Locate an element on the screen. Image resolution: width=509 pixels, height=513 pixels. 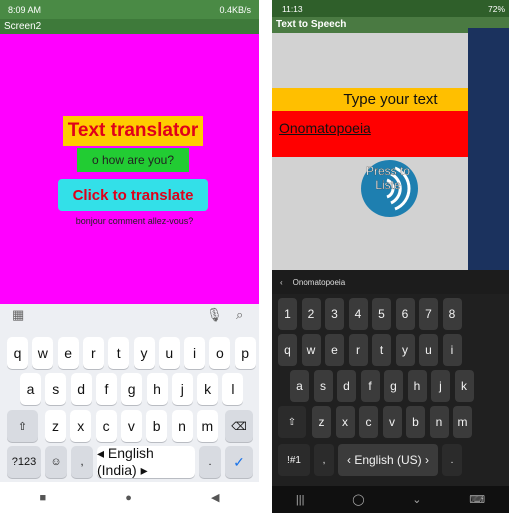
status-bar: 8:09 AM 0.4KB/s is located at coordinates (129, 9).